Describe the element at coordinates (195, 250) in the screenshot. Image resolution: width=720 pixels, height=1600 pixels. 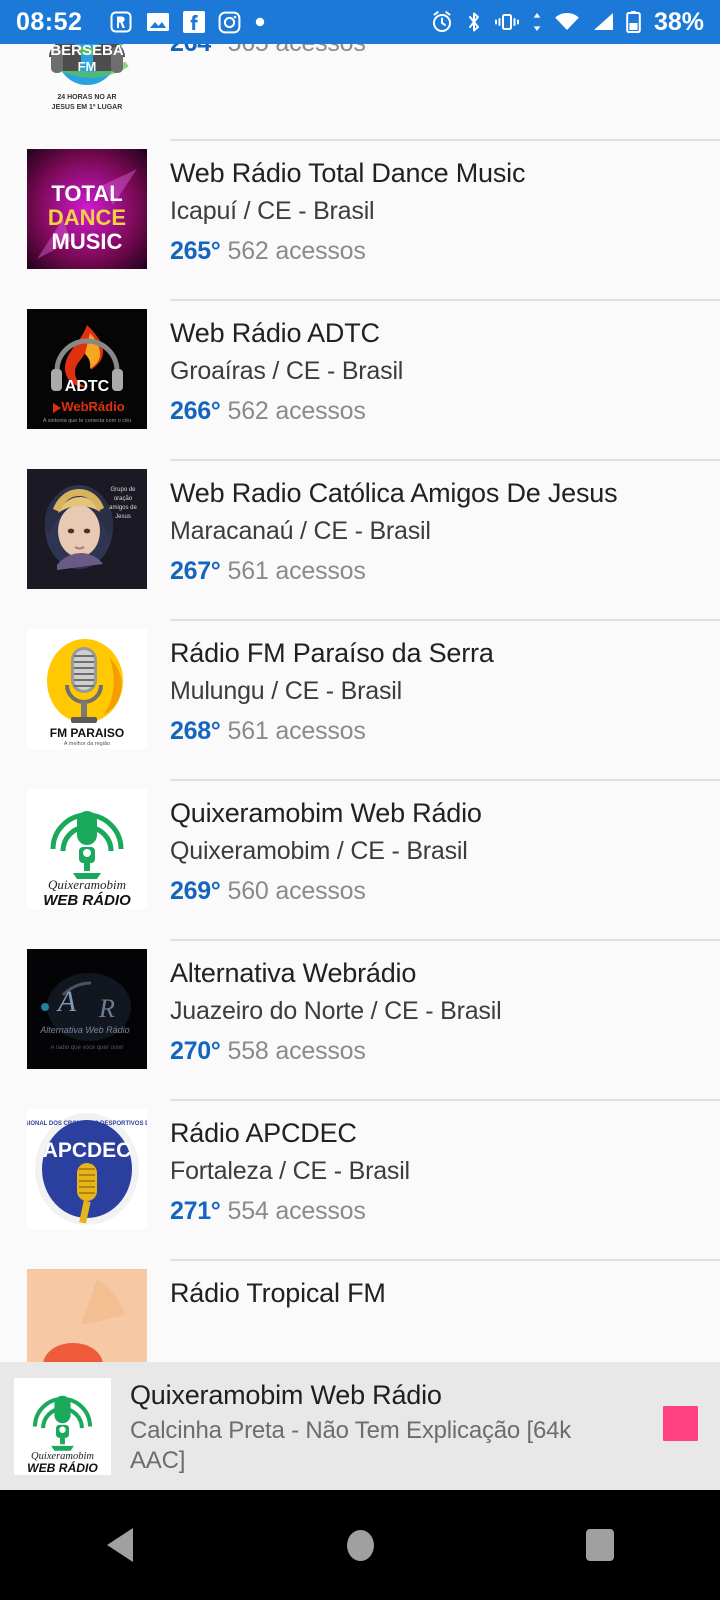
I see `station-rank: 265°` at that location.